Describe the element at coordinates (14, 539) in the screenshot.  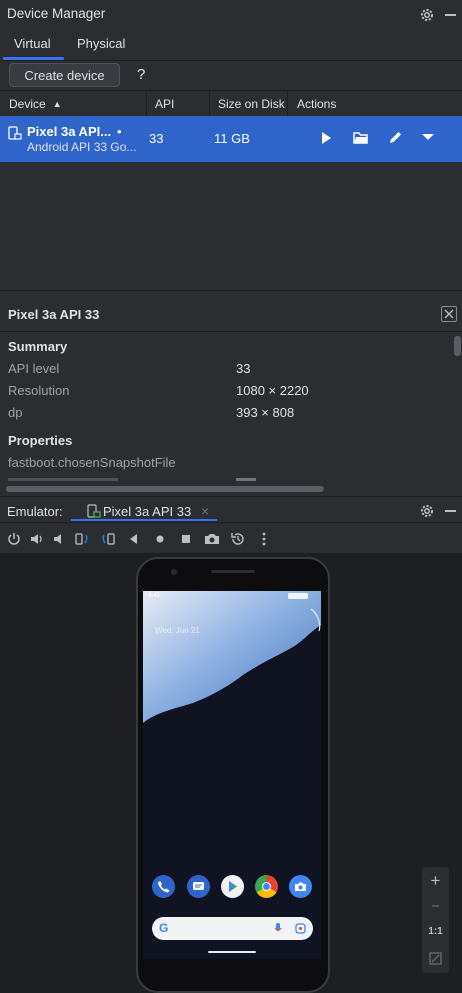
I see `power-icon` at that location.